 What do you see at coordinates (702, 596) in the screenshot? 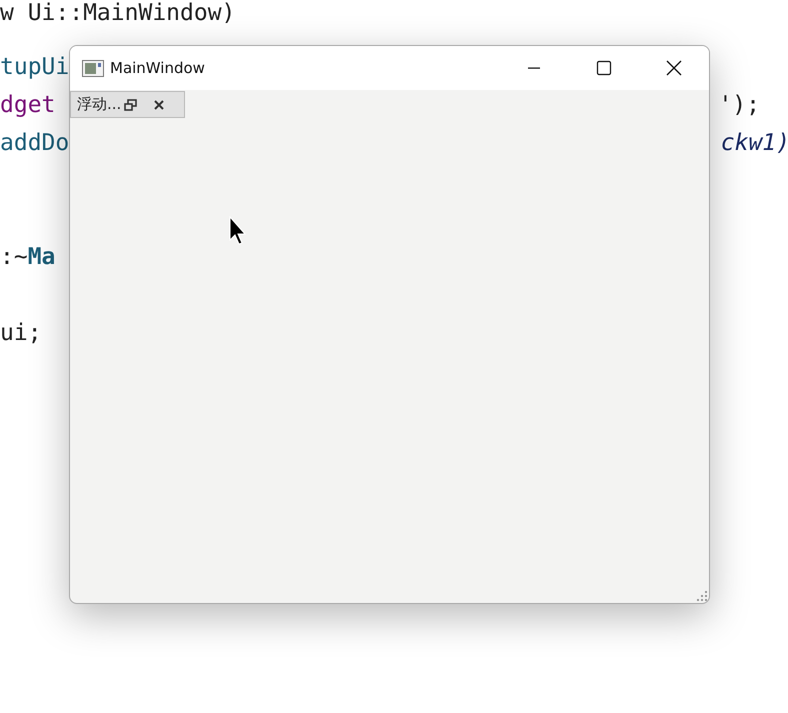
I see `resize-grip-icon` at bounding box center [702, 596].